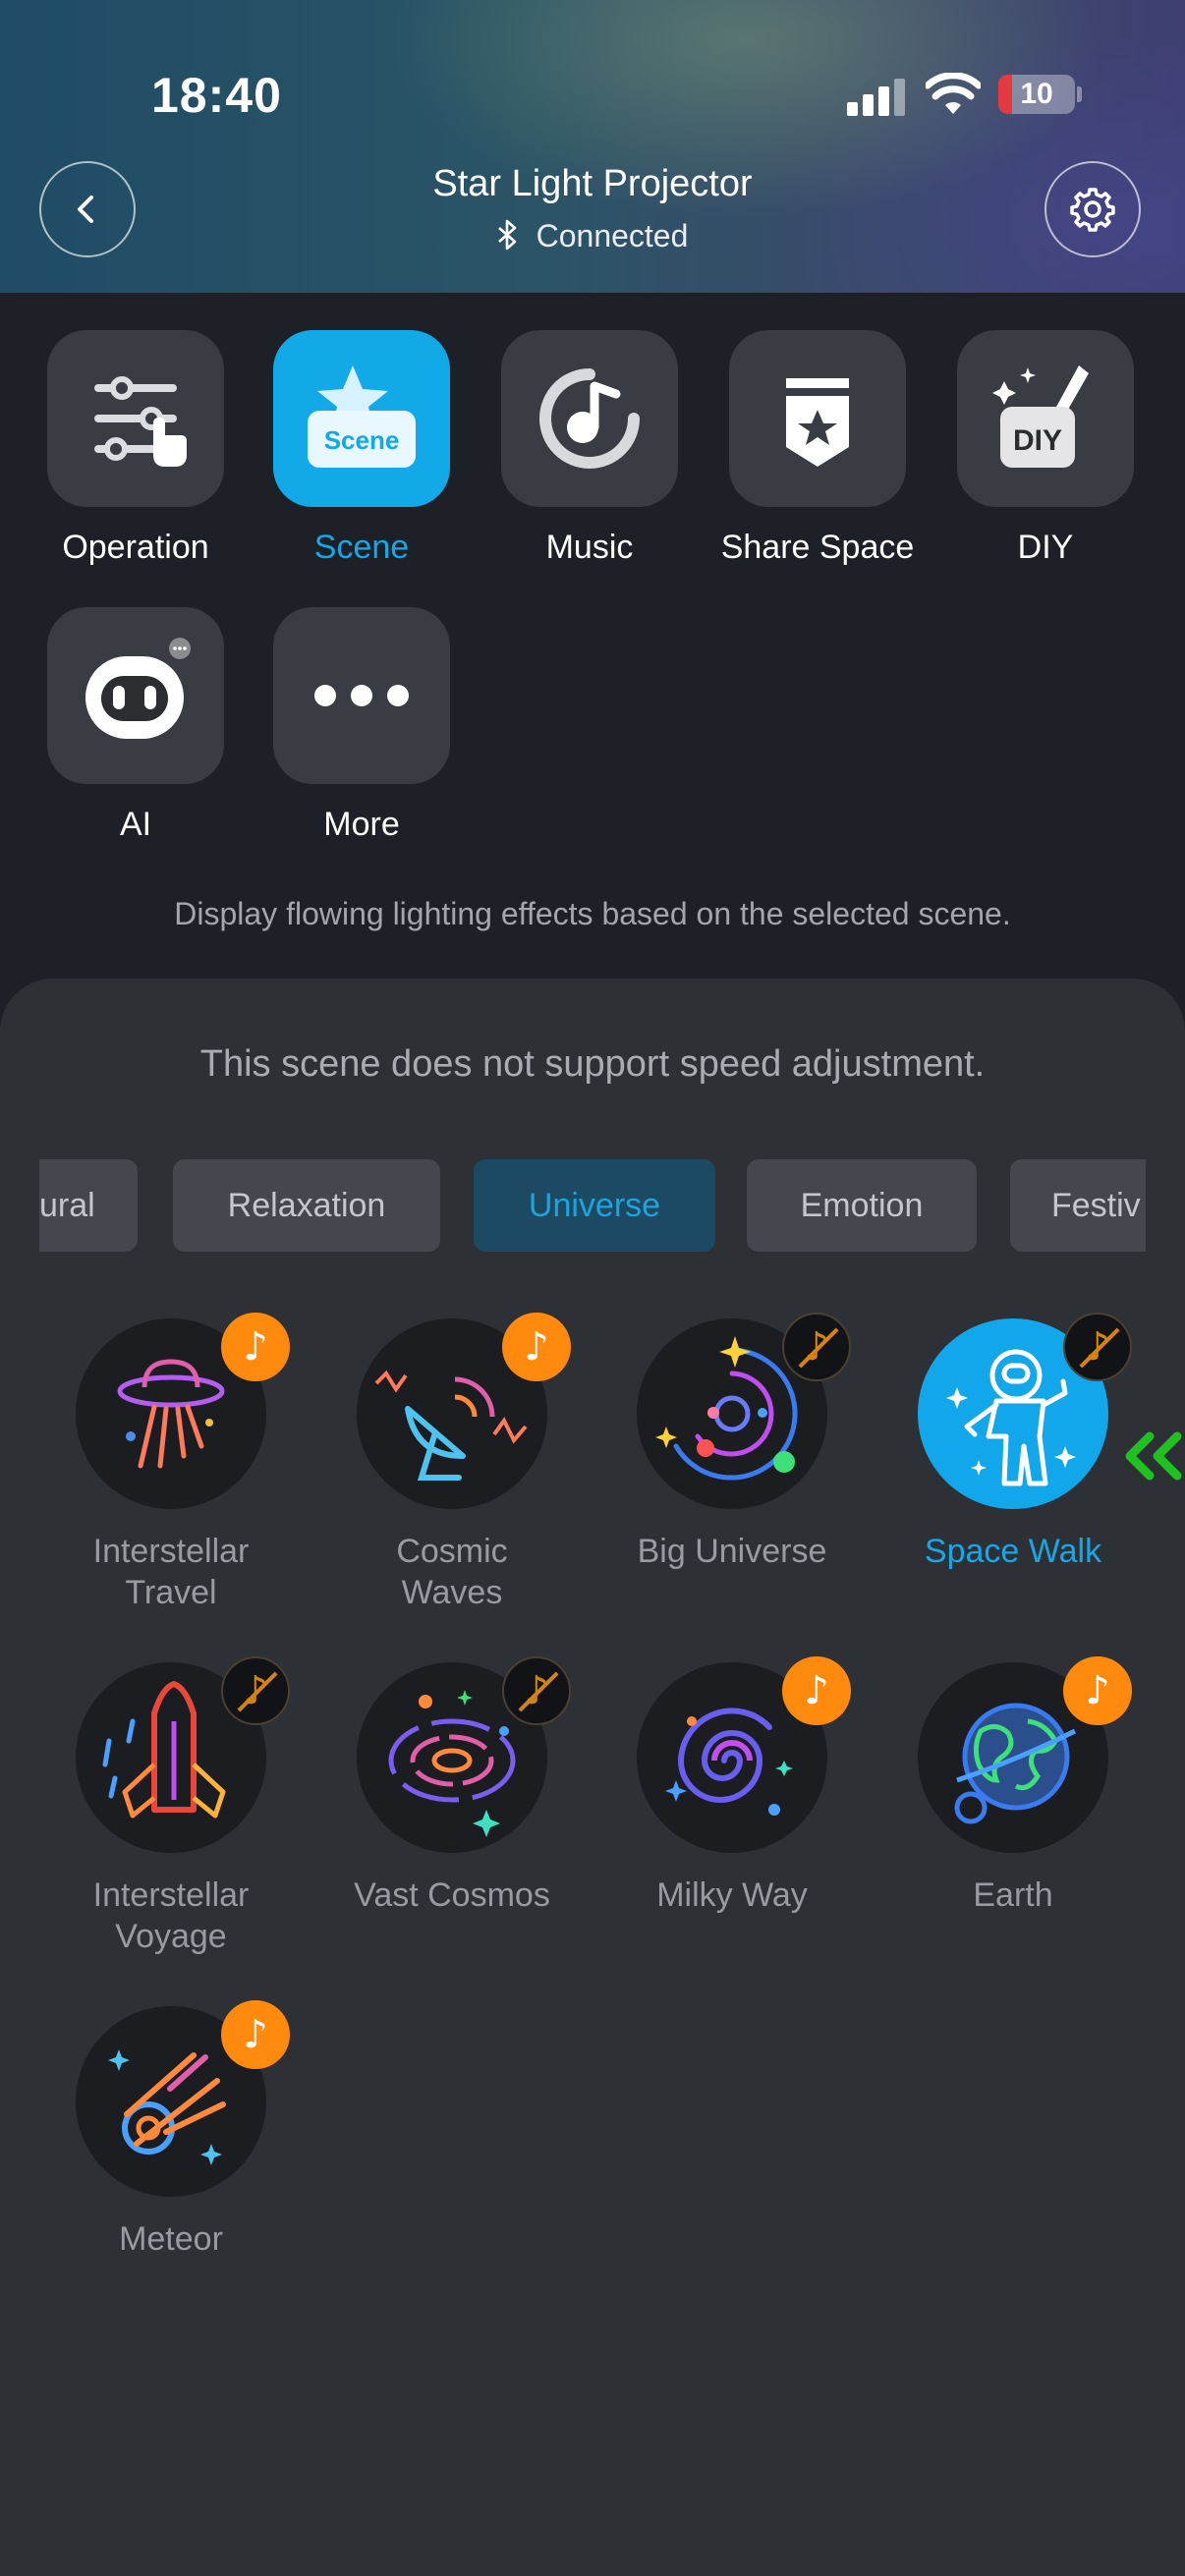 The height and width of the screenshot is (2576, 1185). Describe the element at coordinates (362, 418) in the screenshot. I see `scene-icon: Scene` at that location.